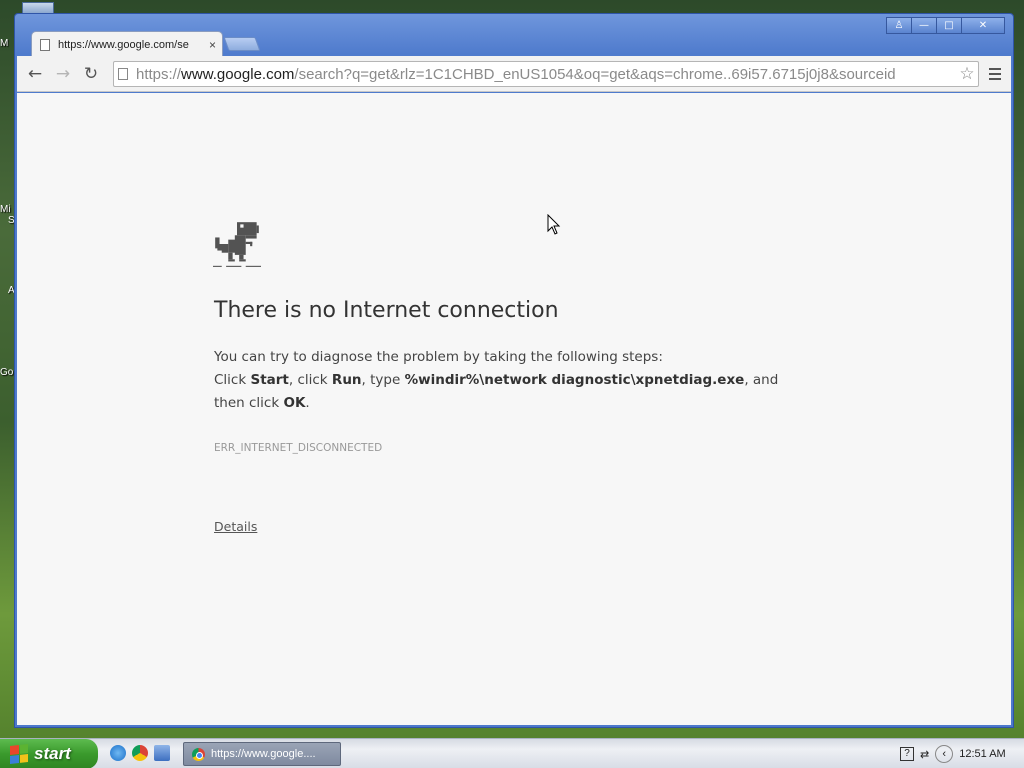 This screenshot has height=768, width=1024. I want to click on desktop-label: Mi, so click(5, 209).